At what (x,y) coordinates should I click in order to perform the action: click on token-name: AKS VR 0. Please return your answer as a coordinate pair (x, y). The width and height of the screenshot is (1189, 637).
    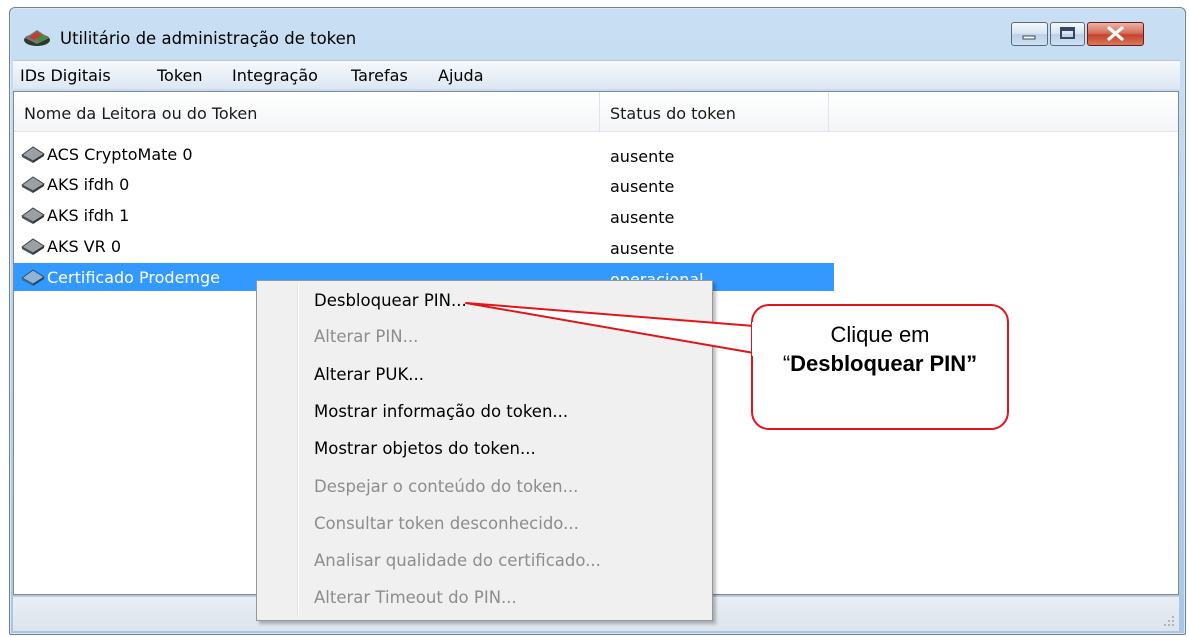
    Looking at the image, I should click on (84, 246).